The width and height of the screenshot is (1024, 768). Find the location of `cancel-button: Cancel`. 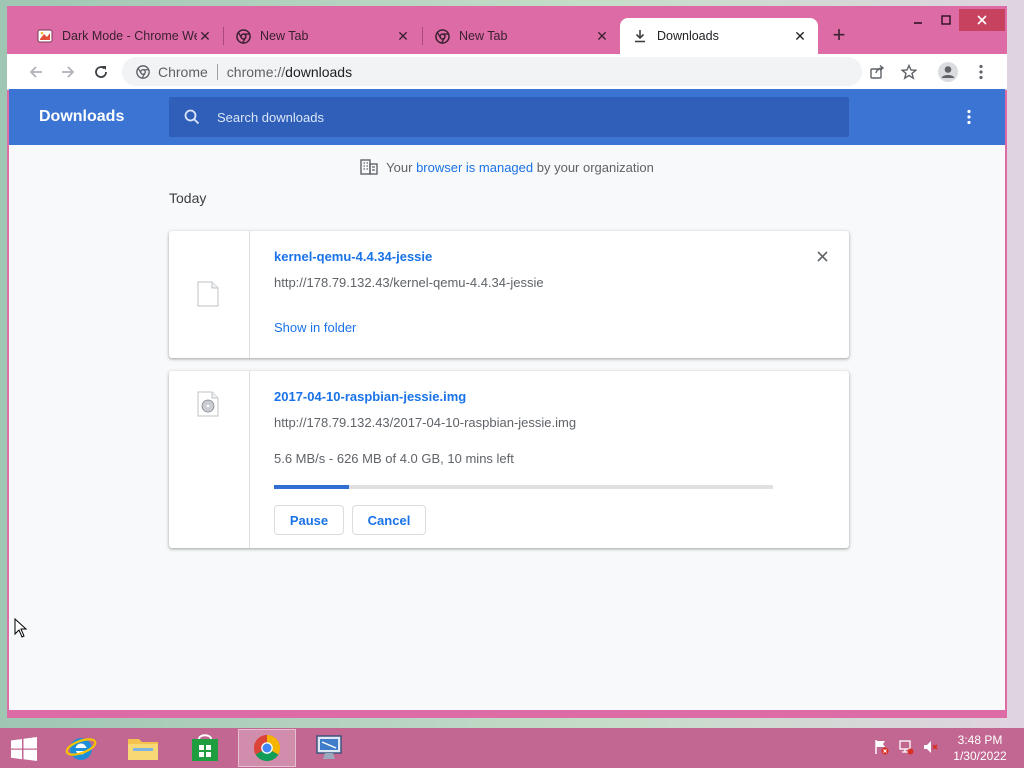

cancel-button: Cancel is located at coordinates (389, 520).